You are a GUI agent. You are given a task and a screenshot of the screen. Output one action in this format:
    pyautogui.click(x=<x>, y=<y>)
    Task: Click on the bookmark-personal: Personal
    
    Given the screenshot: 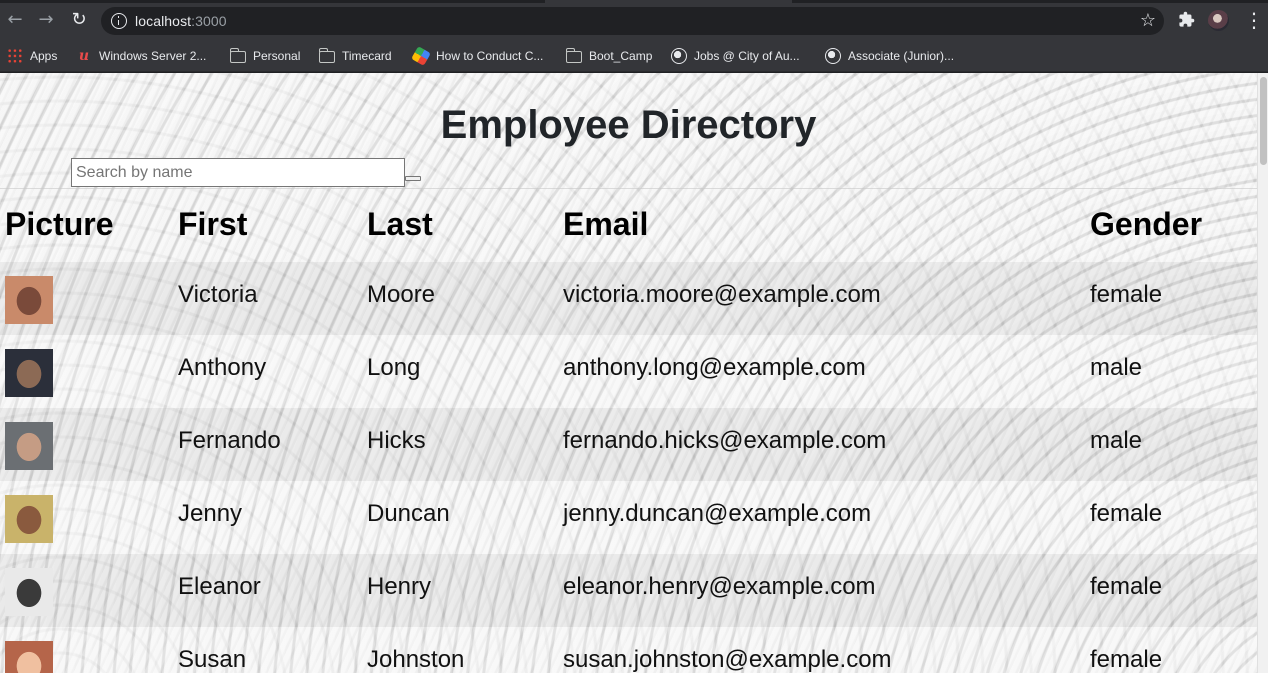 What is the action you would take?
    pyautogui.click(x=265, y=56)
    